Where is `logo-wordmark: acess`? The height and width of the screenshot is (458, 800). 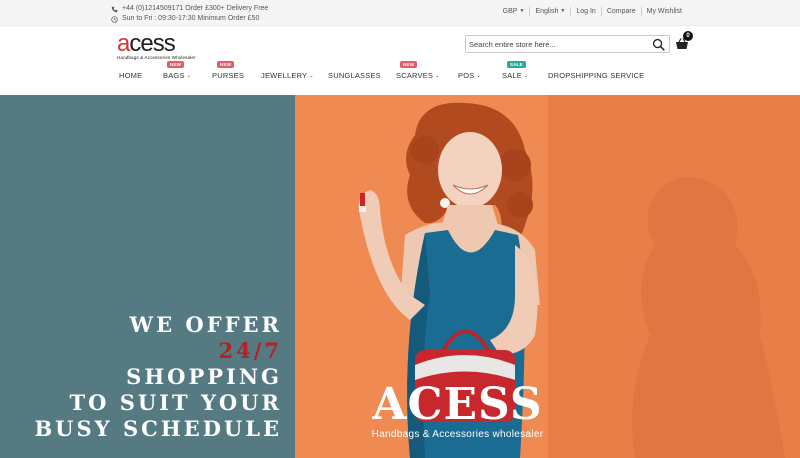
logo-wordmark: acess is located at coordinates (152, 43).